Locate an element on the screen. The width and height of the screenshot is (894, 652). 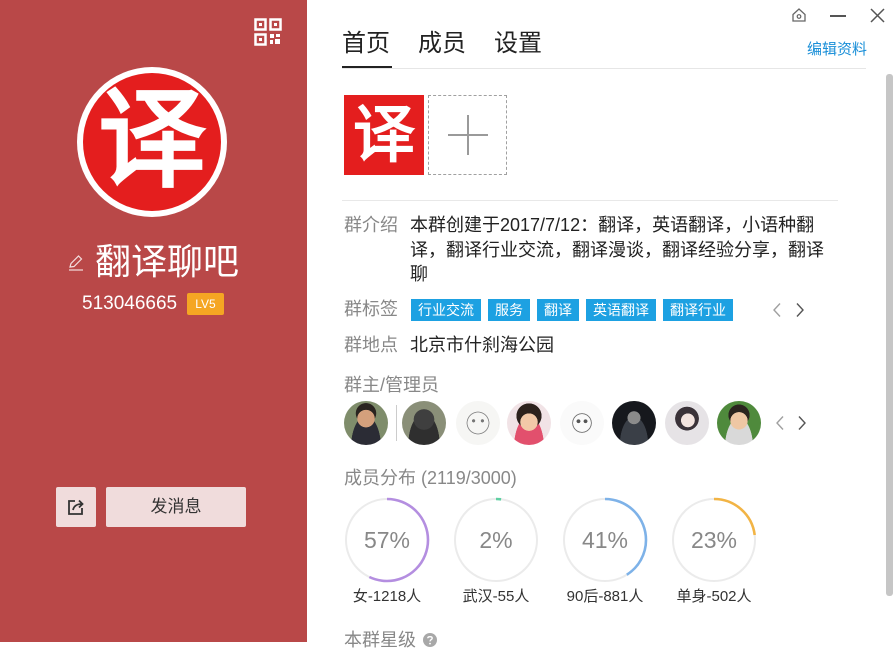
qr-code-icon is located at coordinates (268, 32).